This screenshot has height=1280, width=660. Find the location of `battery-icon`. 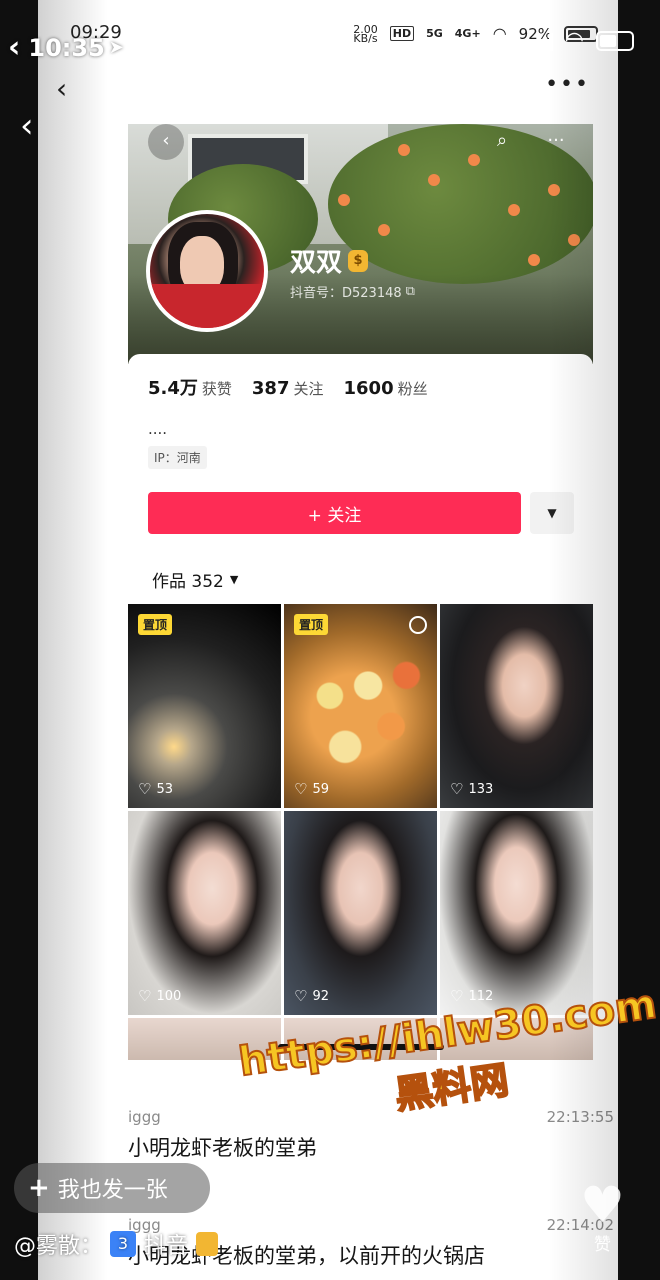

battery-icon is located at coordinates (615, 40).